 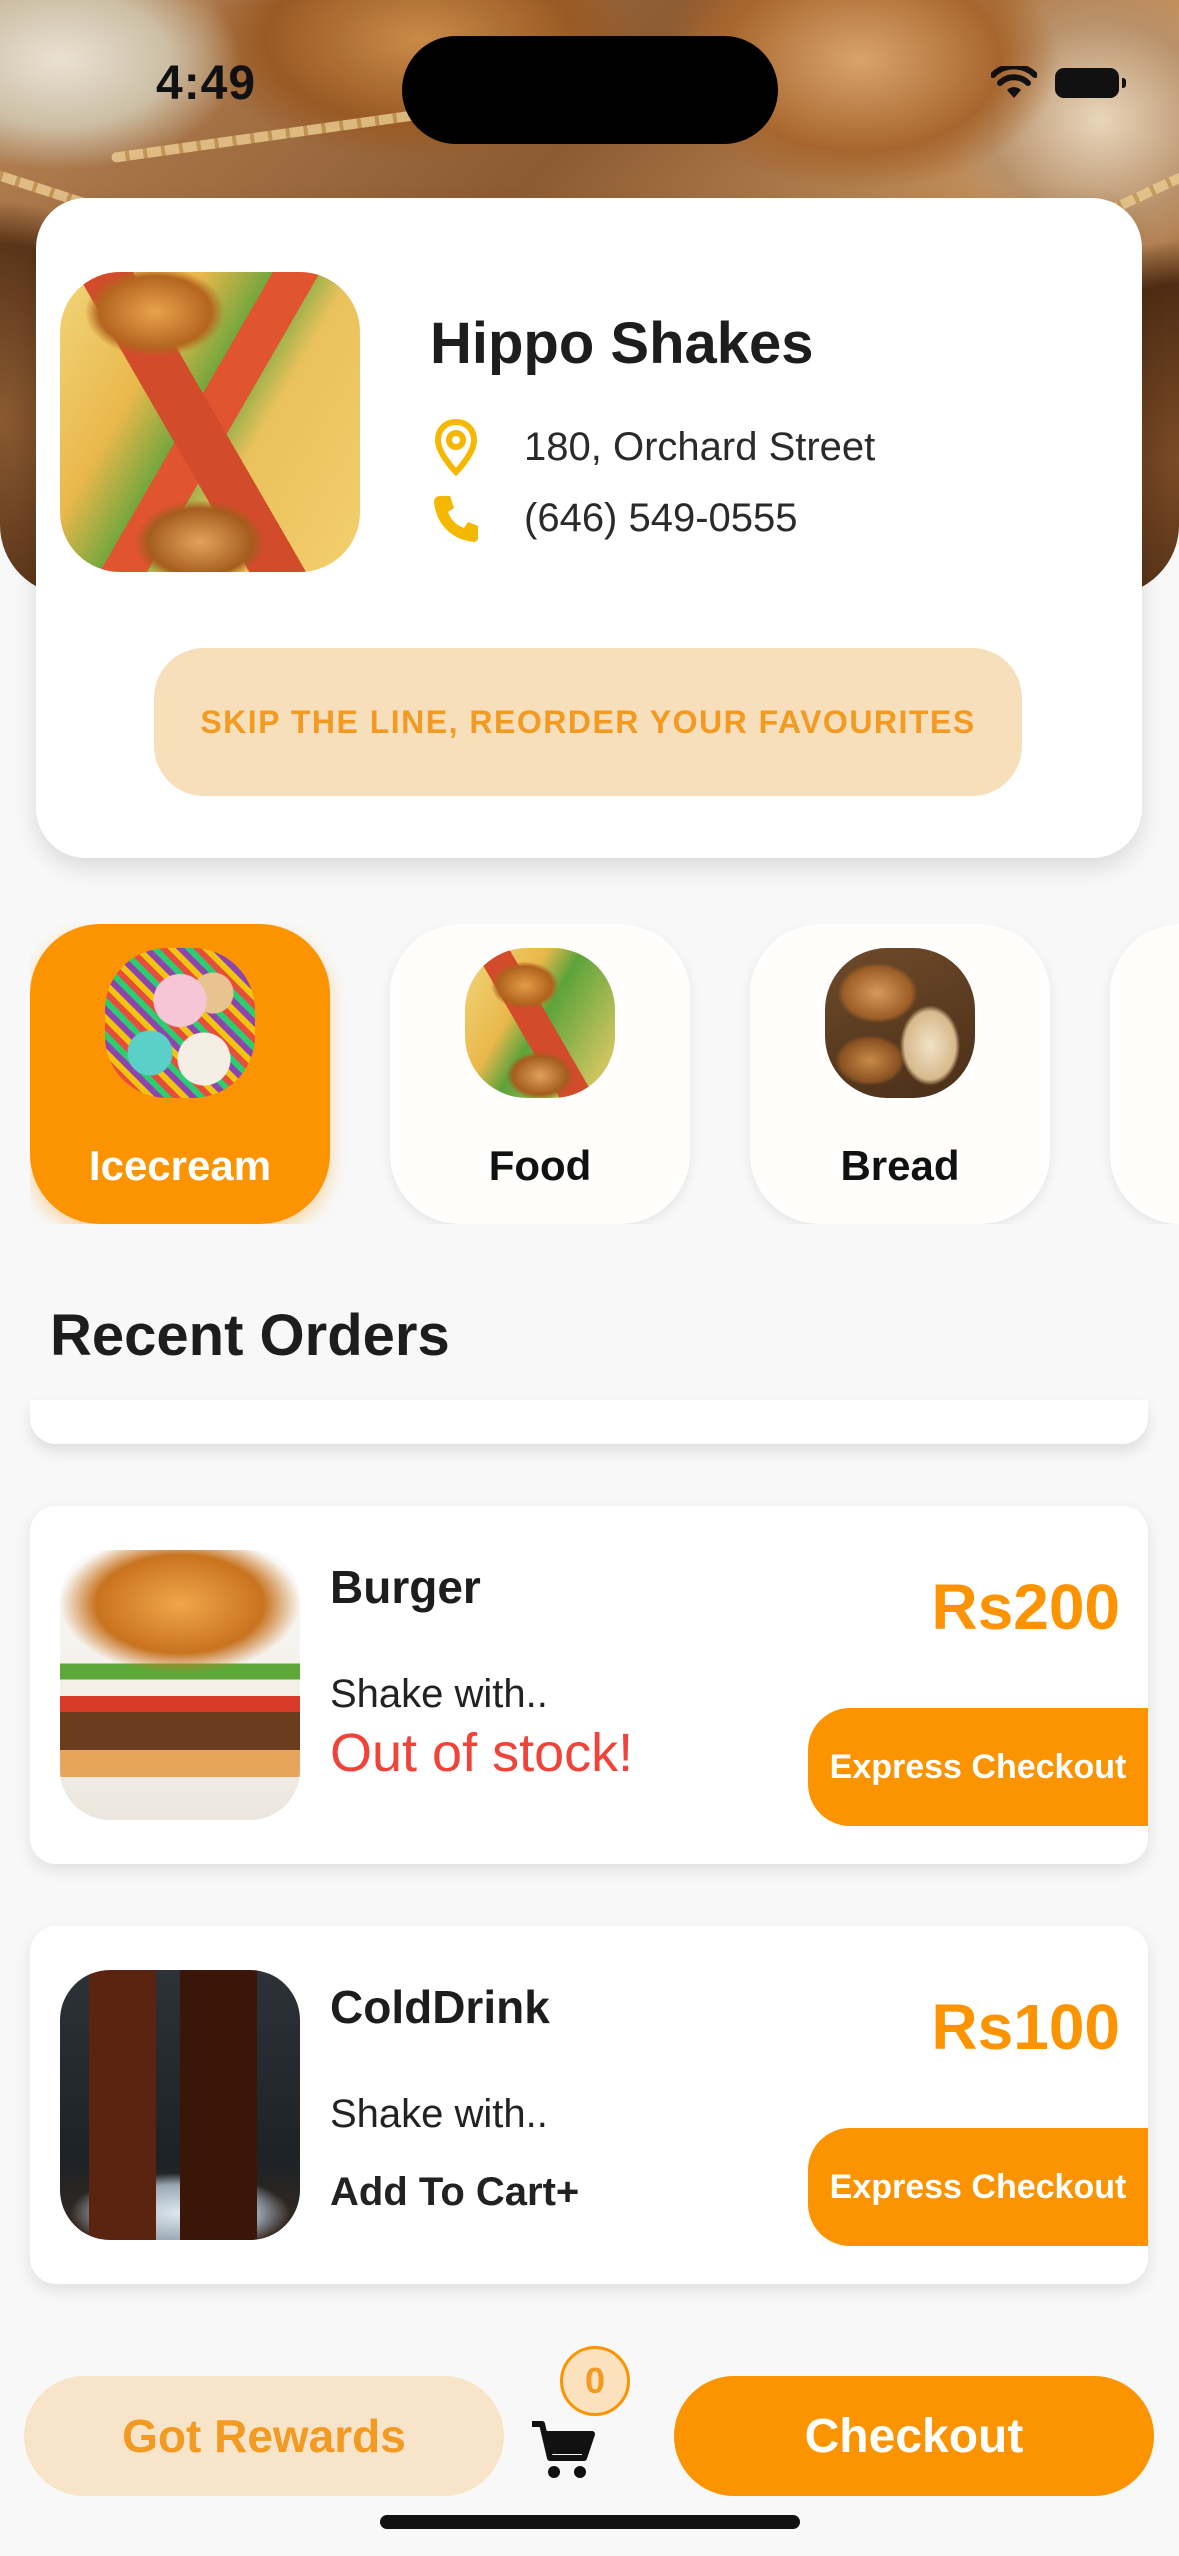 What do you see at coordinates (661, 517) in the screenshot?
I see `store-phone: (646) 549-0555` at bounding box center [661, 517].